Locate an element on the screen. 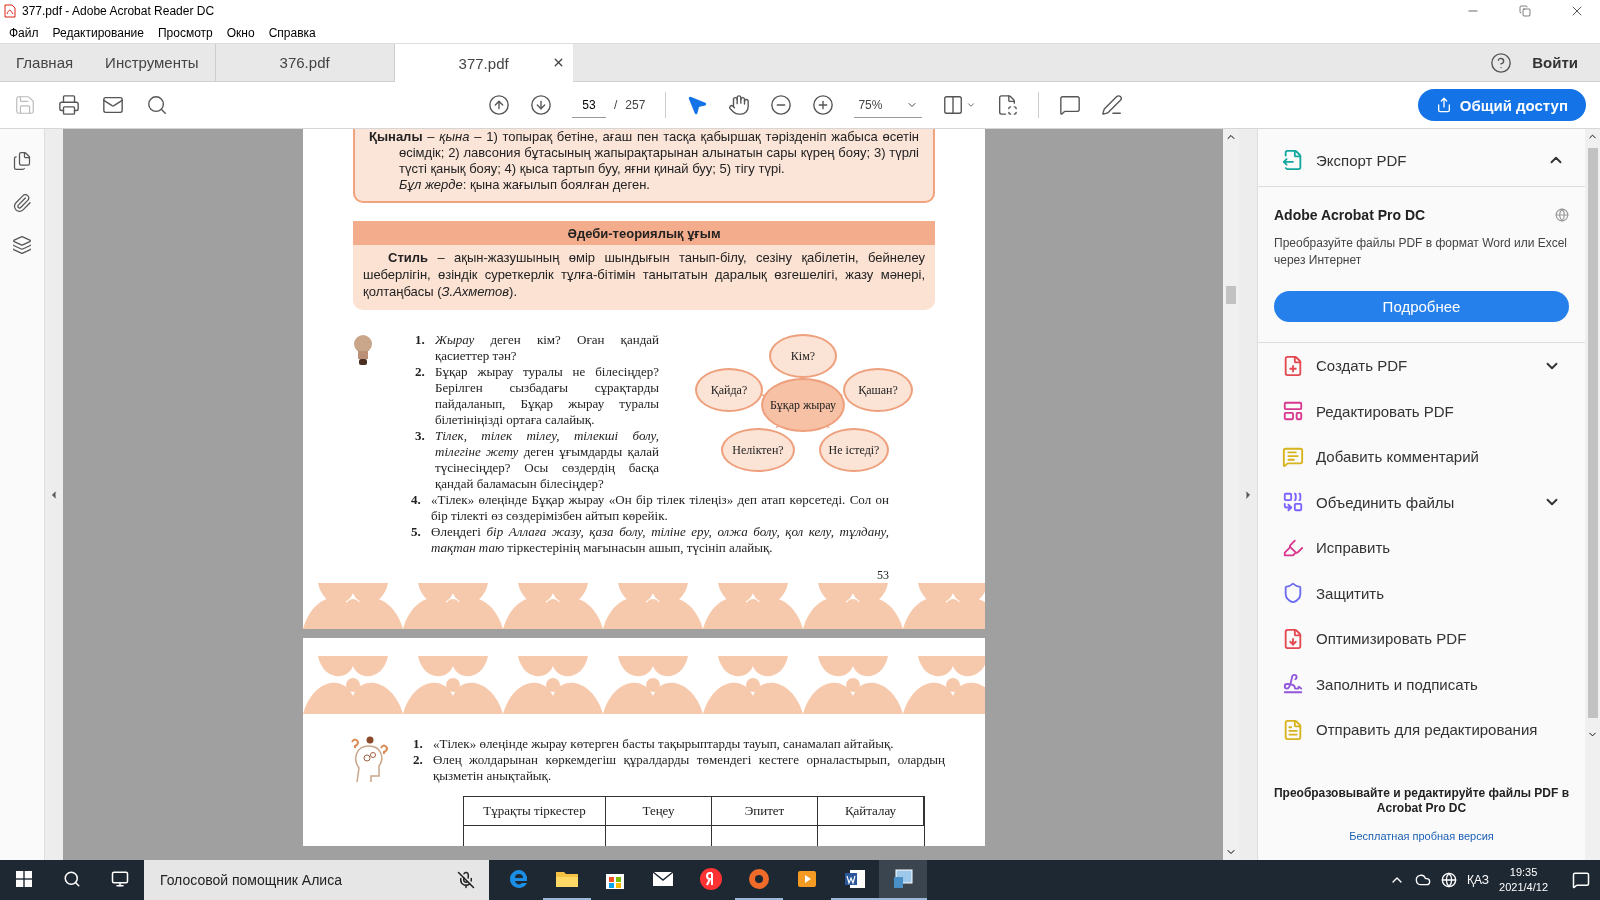 This screenshot has width=1600, height=900. tab: 377.pdf is located at coordinates (483, 63).